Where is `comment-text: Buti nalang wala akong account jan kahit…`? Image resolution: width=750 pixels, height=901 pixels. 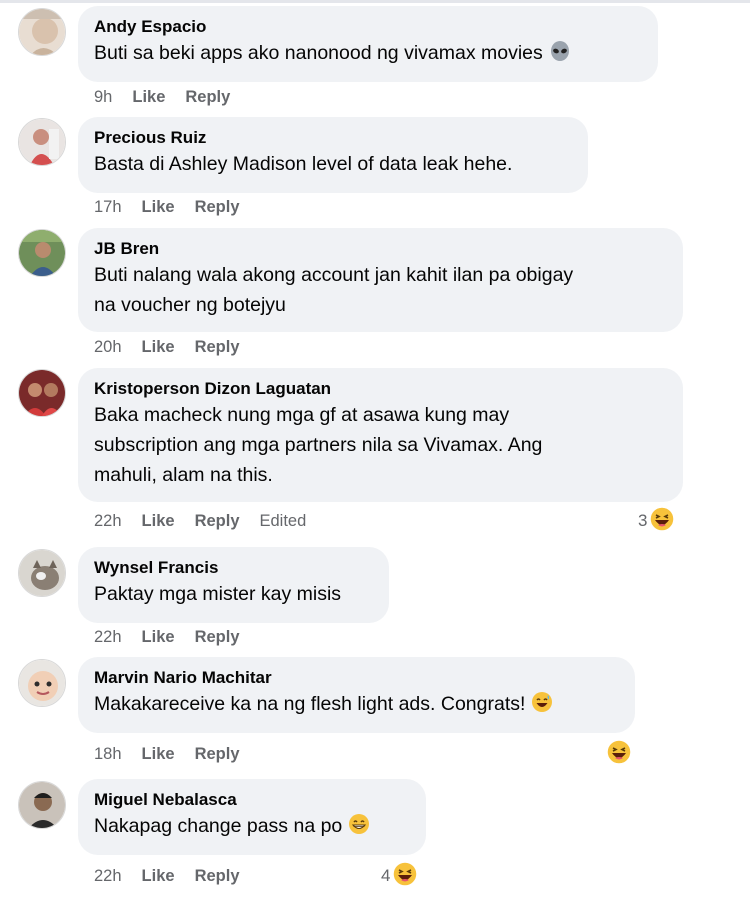
comment-text: Buti nalang wala akong account jan kahit… is located at coordinates (334, 275).